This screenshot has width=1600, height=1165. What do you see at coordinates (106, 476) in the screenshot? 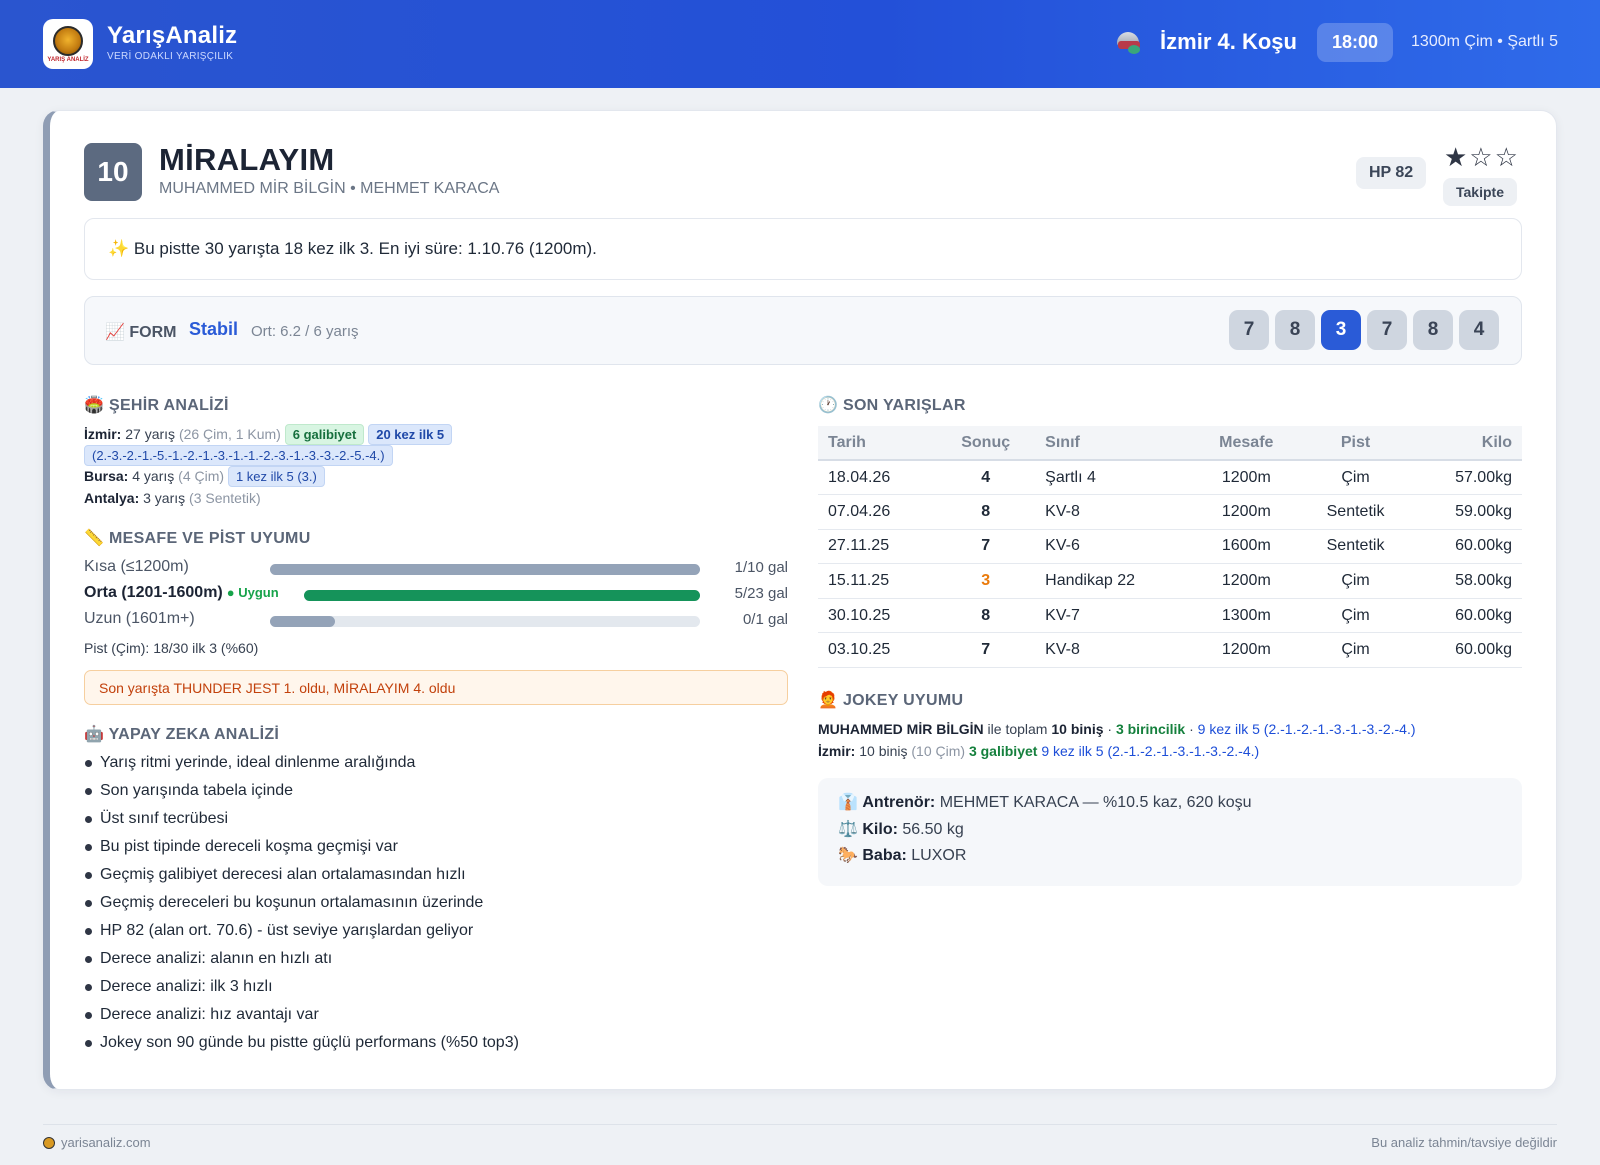
I see `city-name: Bursa:` at bounding box center [106, 476].